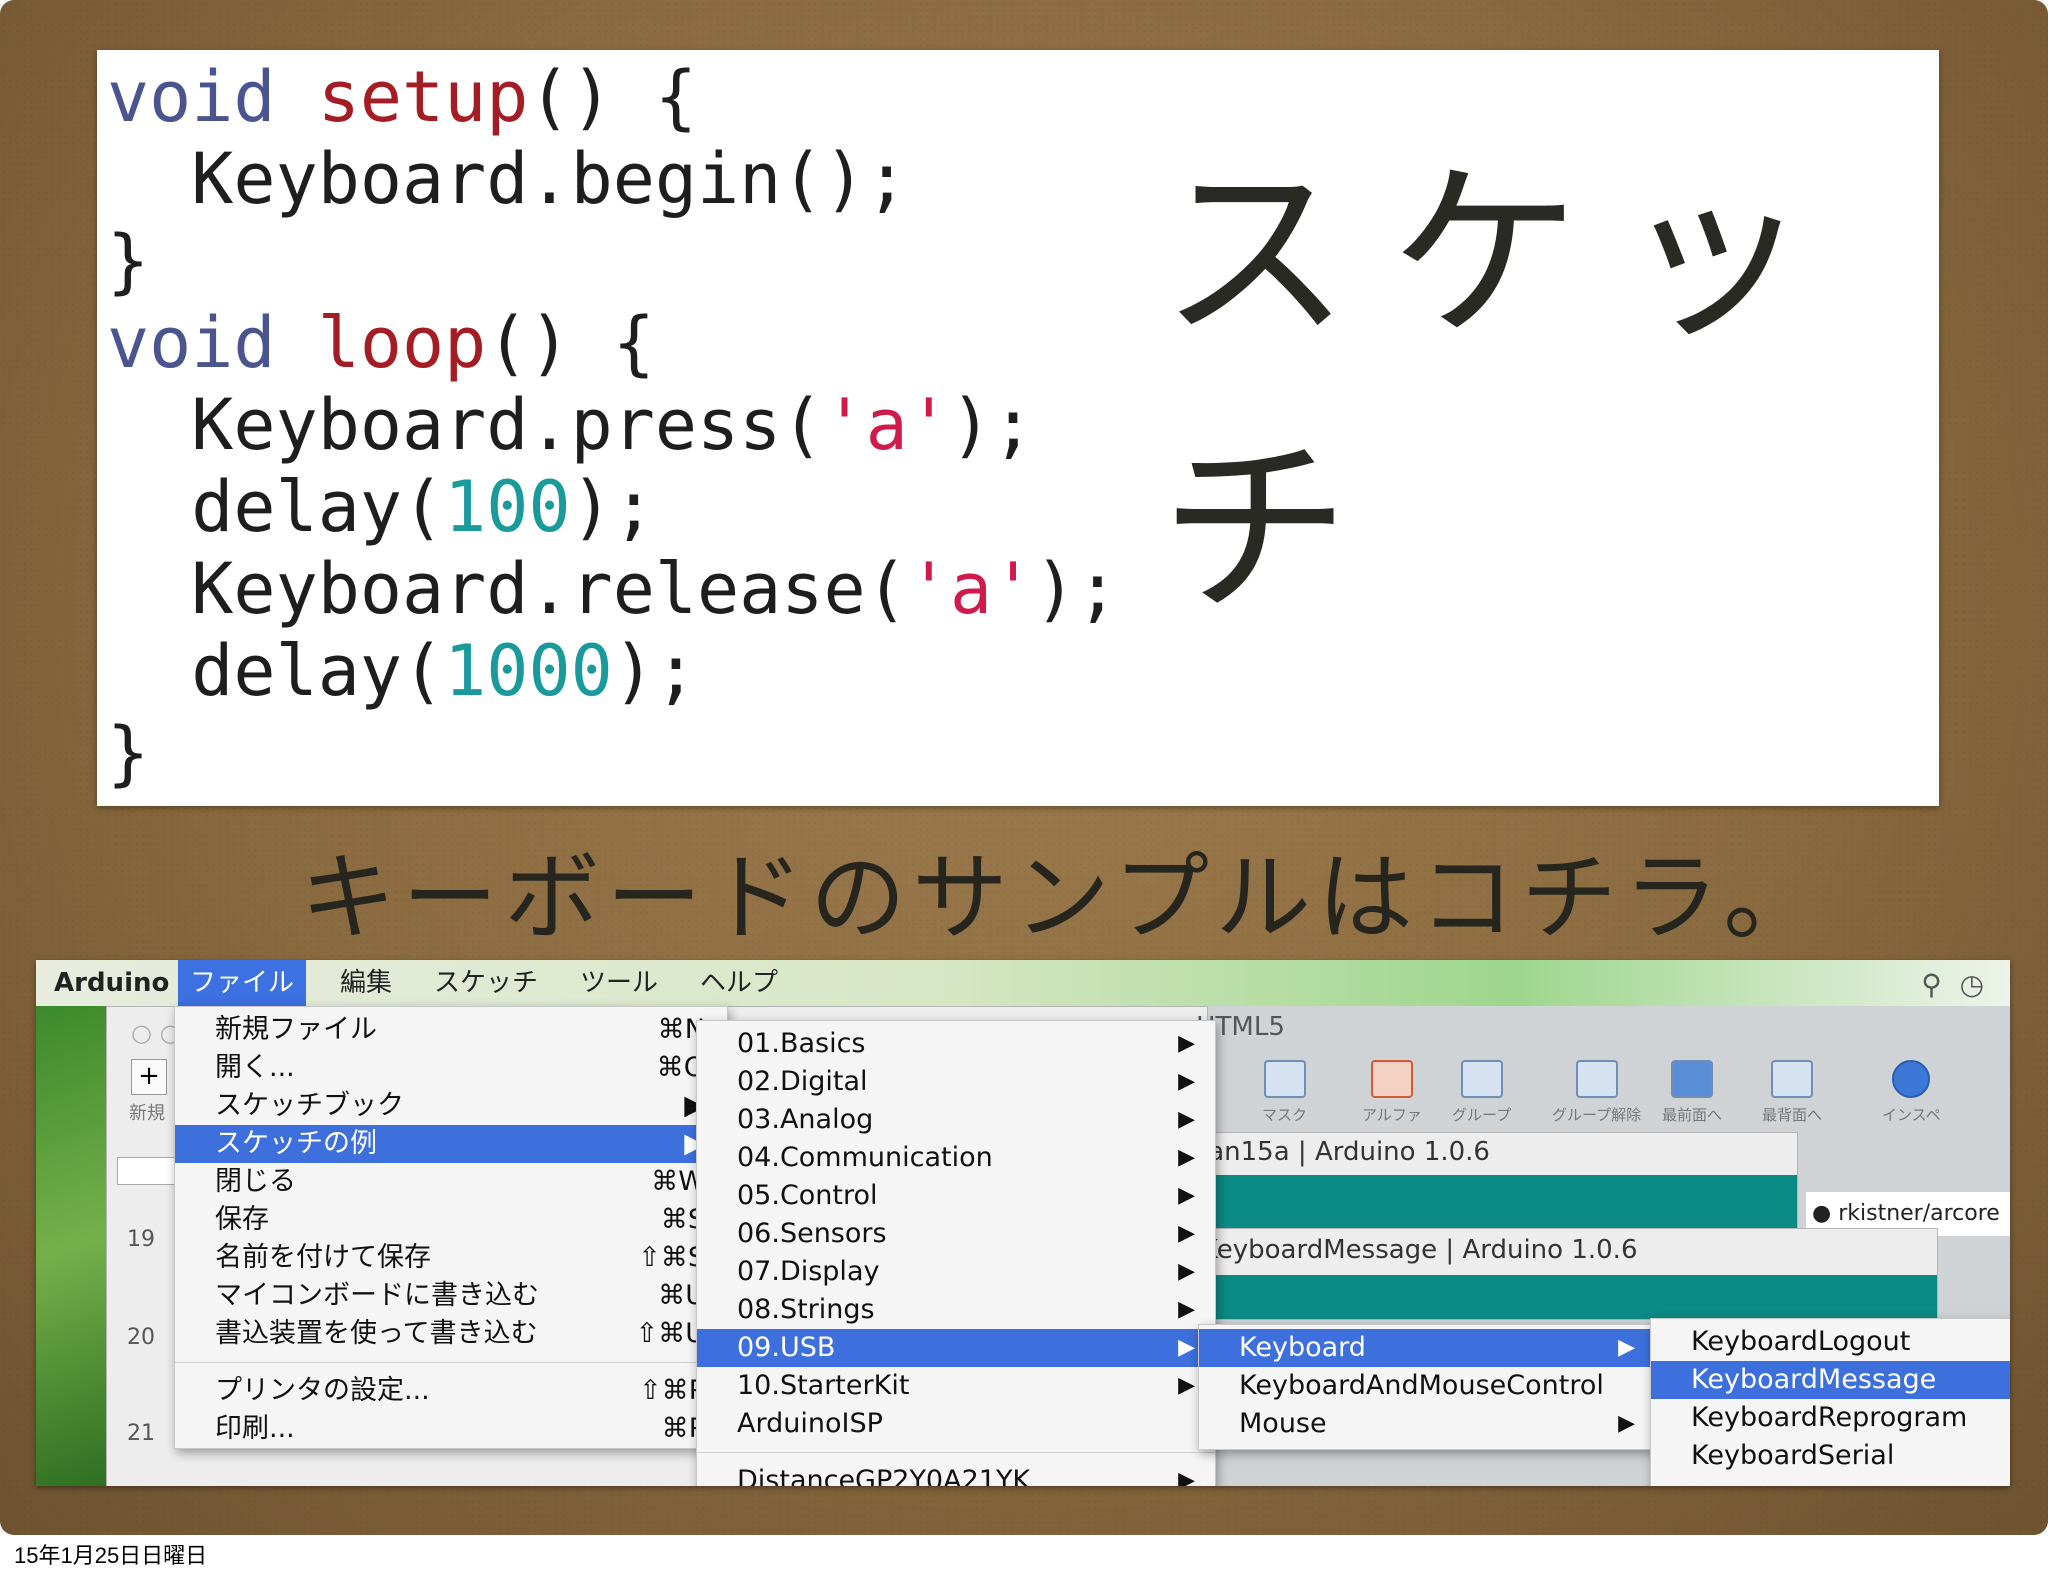  Describe the element at coordinates (956, 1310) in the screenshot. I see `menu-item-strings: 08.Strings ▶` at that location.